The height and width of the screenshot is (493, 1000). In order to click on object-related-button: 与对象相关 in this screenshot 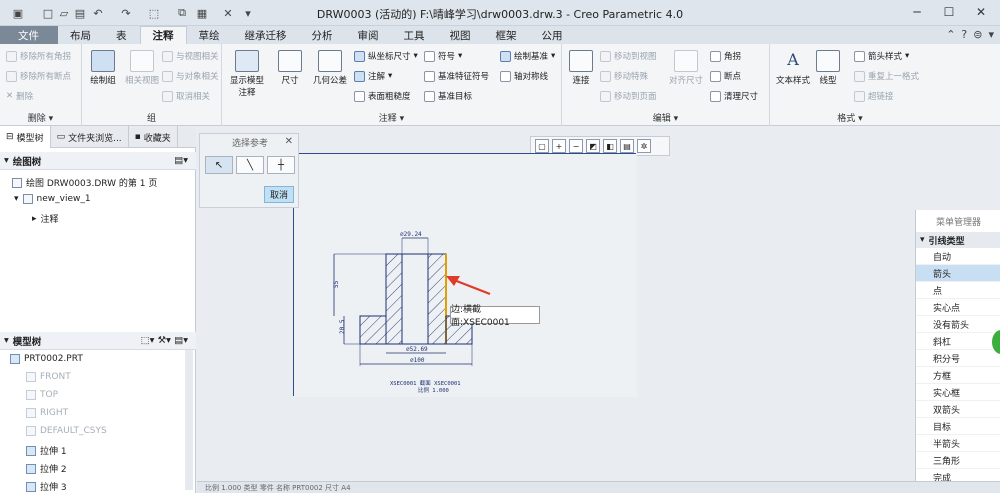, I will do `click(190, 76)`.